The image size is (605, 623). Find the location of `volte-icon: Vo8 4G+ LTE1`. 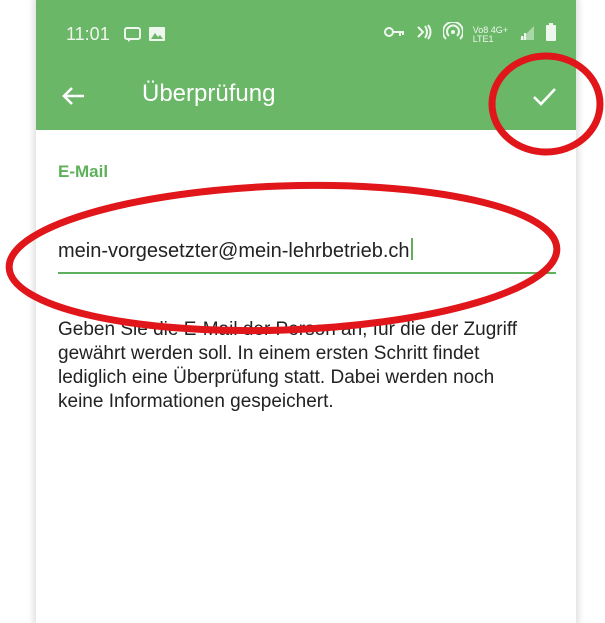

volte-icon: Vo8 4G+ LTE1 is located at coordinates (490, 34).